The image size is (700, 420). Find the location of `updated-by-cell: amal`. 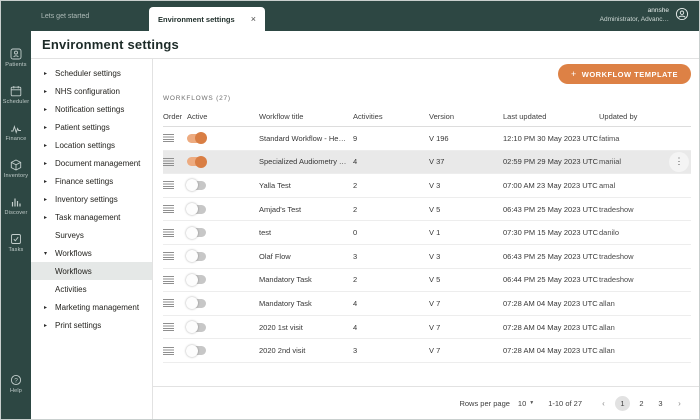

updated-by-cell: amal is located at coordinates (607, 185).